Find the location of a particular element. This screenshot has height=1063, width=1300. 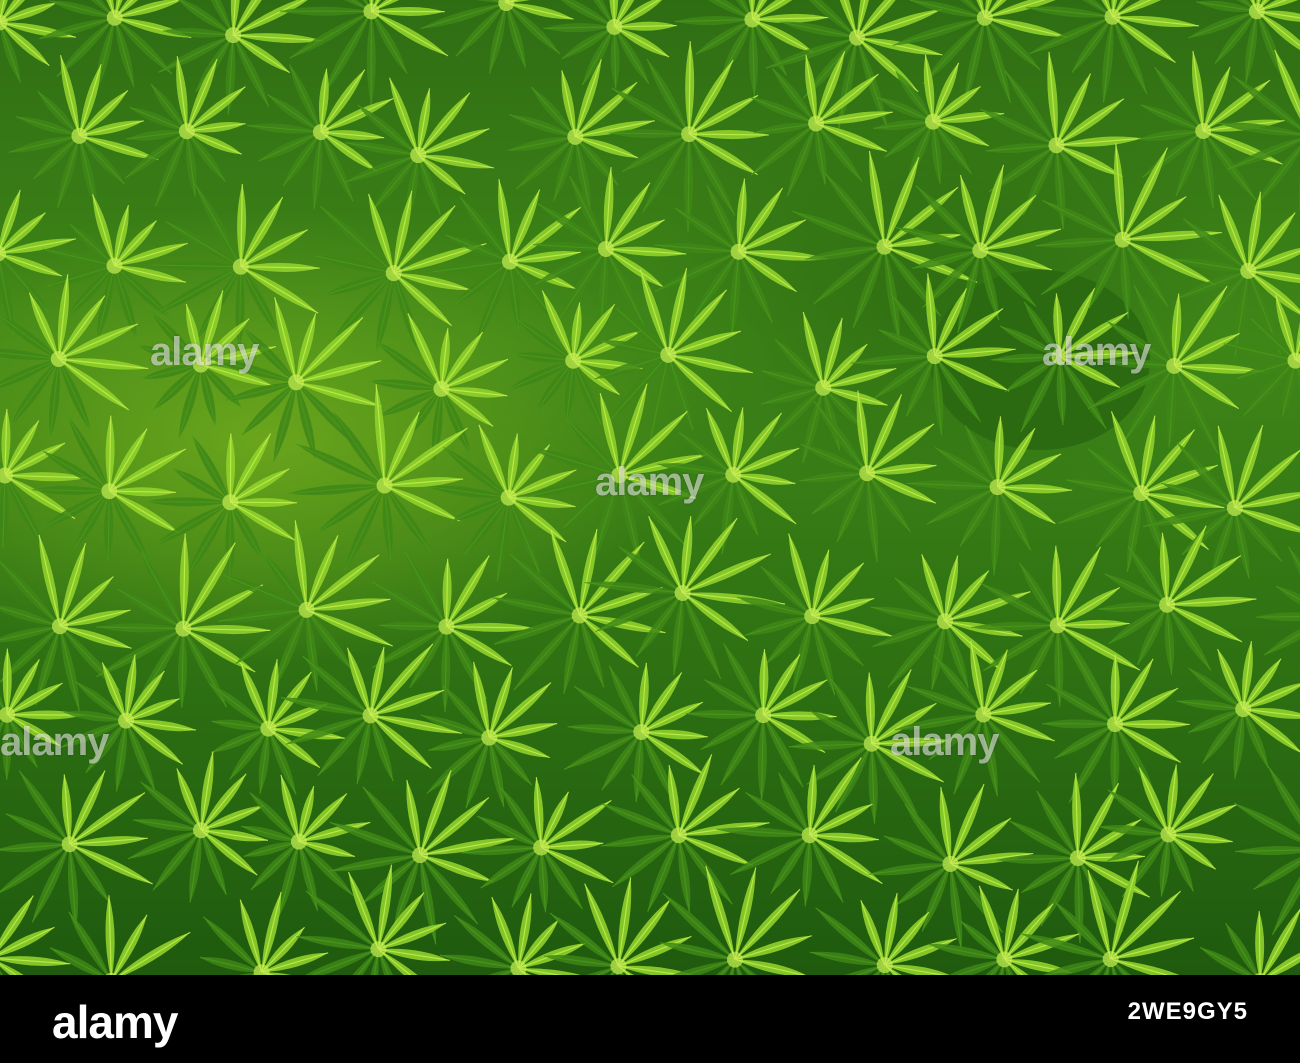

image-id: 2WE9GY5 is located at coordinates (1187, 1011).